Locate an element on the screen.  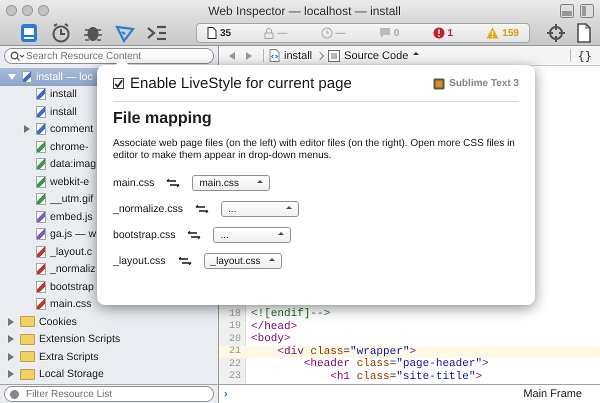
code-text: <h1 class="site-title"> is located at coordinates (405, 376).